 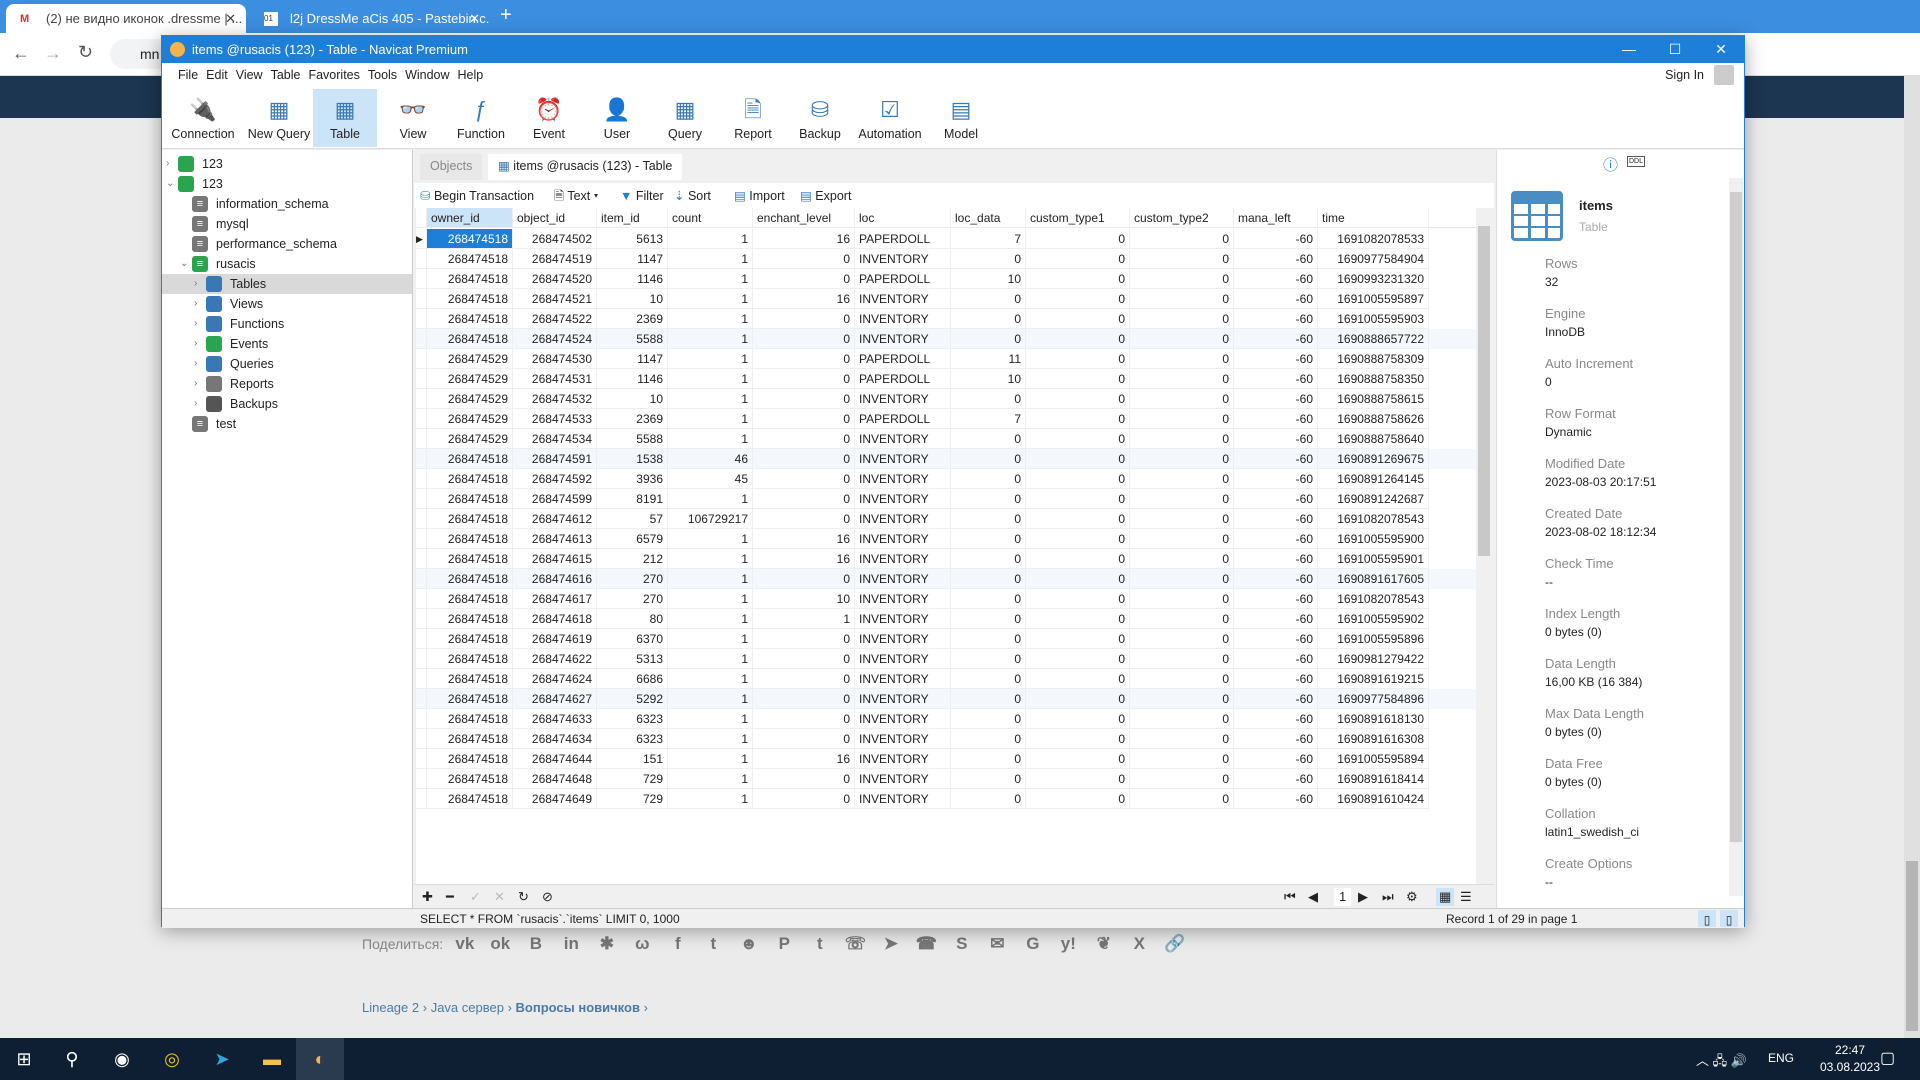 I want to click on facebook-icon: f, so click(x=678, y=944).